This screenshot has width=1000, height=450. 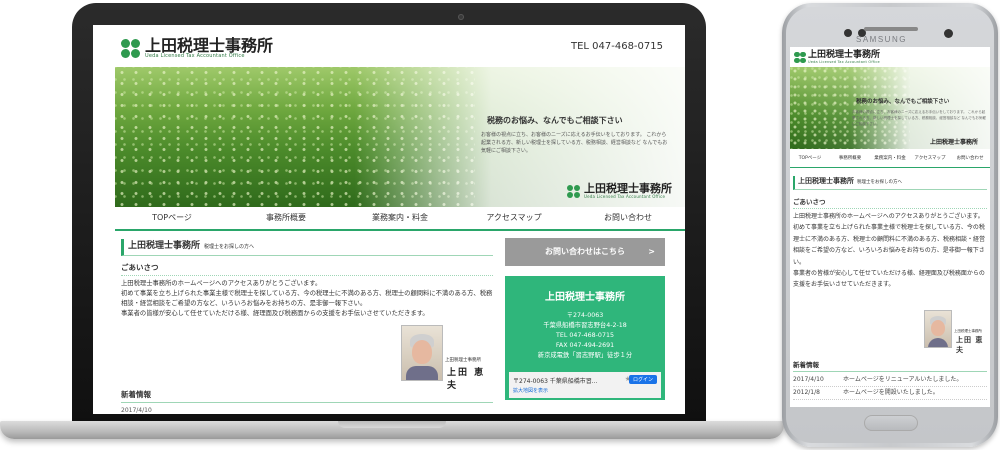 I want to click on camera-icon, so click(x=461, y=17).